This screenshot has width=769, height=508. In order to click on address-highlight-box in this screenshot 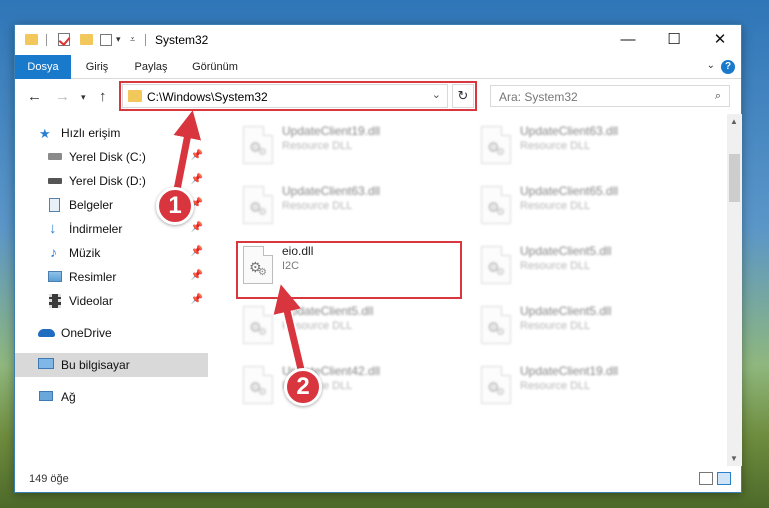, I will do `click(298, 96)`.